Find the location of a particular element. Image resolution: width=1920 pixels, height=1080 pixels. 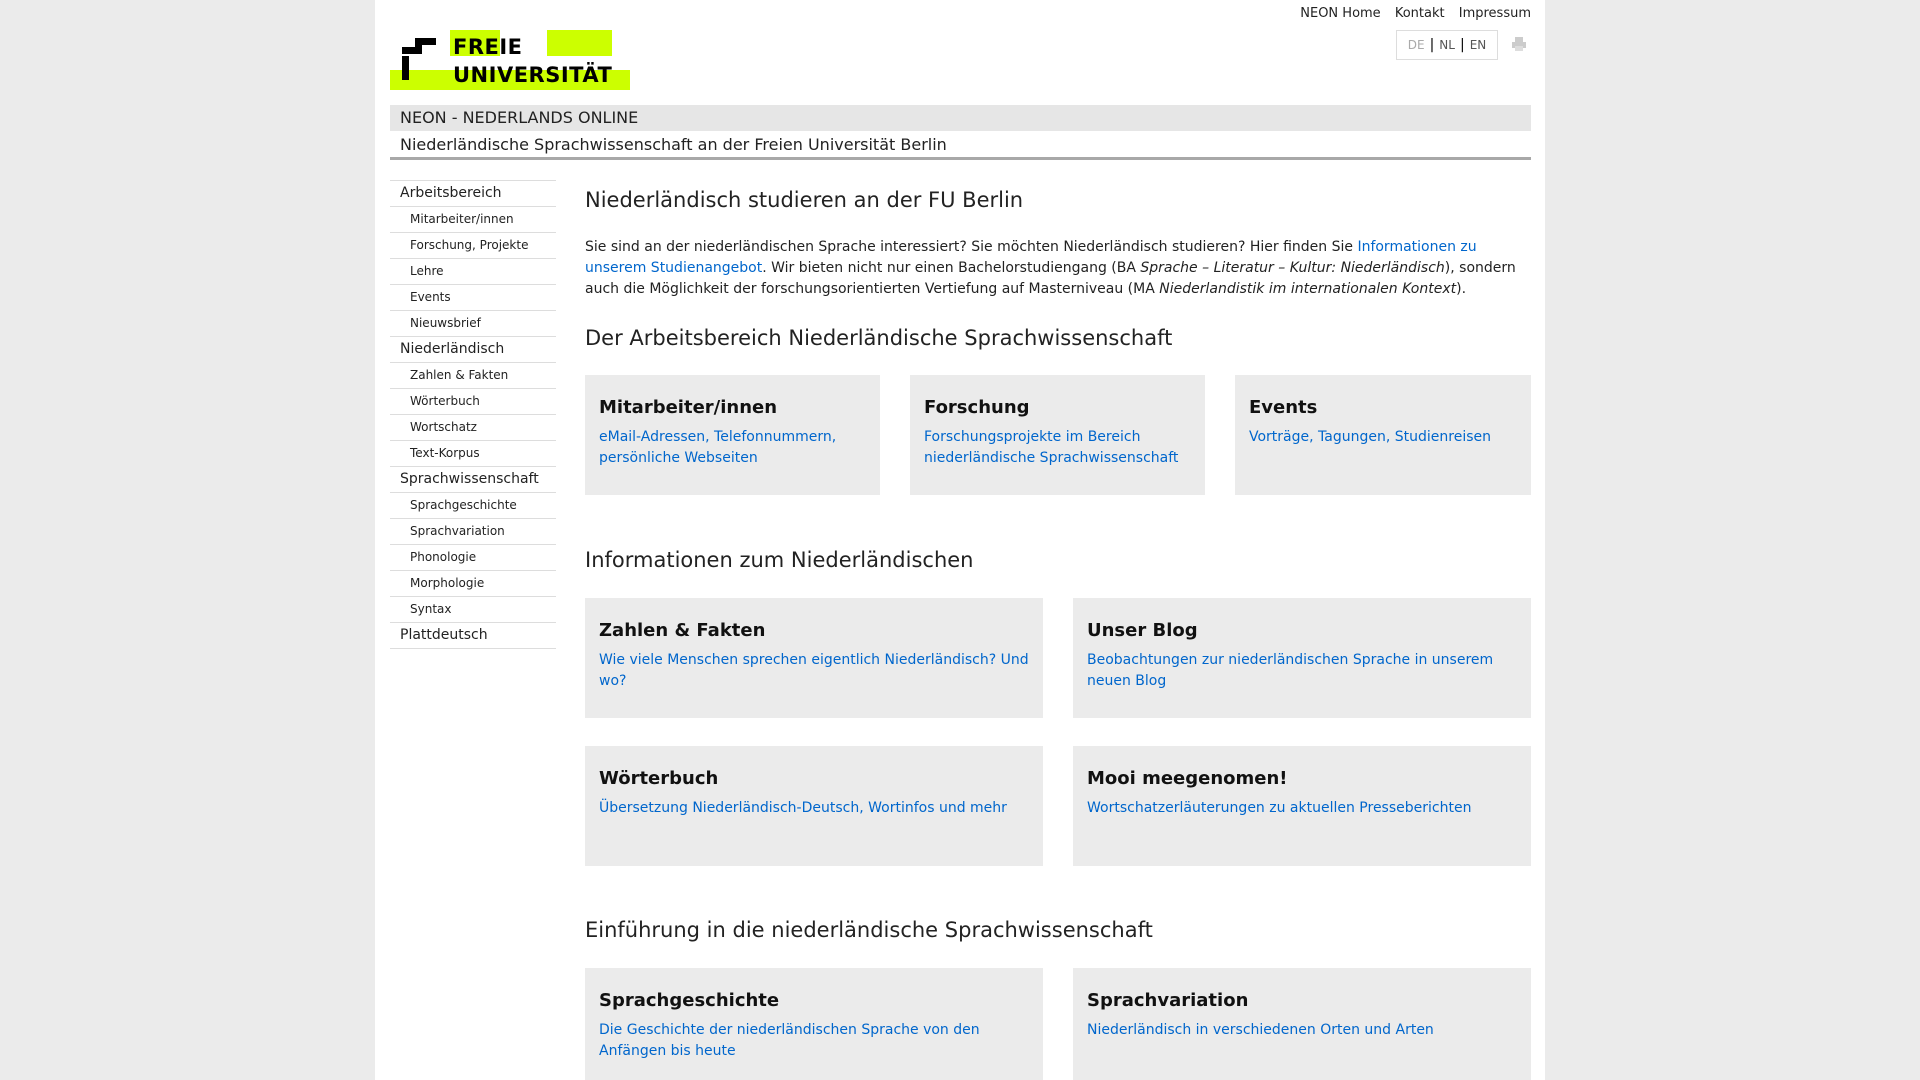

top-links: NEON Home Kontakt Impressum is located at coordinates (1410, 13).